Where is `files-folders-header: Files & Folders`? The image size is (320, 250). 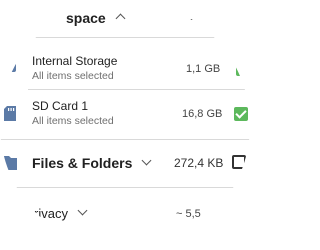 files-folders-header: Files & Folders is located at coordinates (92, 163).